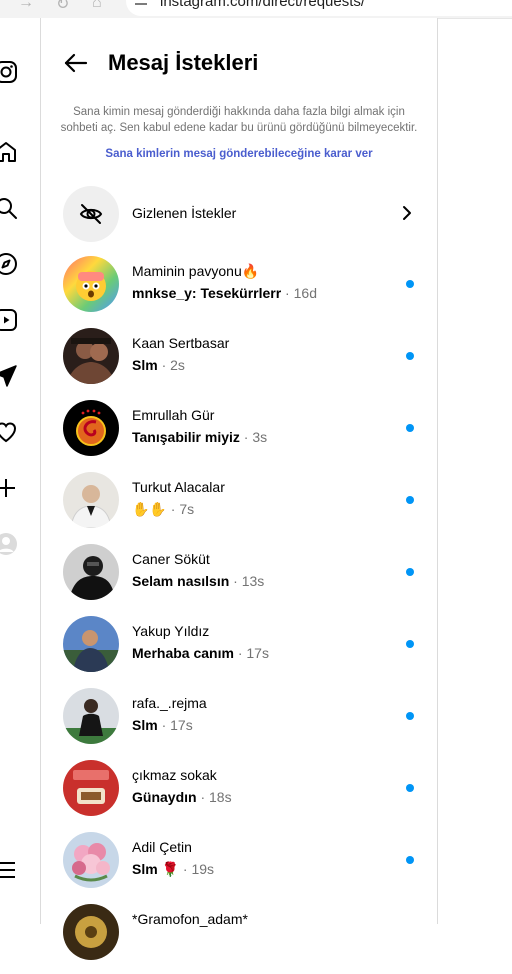 Image resolution: width=512 pixels, height=974 pixels. I want to click on request-time: 2s, so click(177, 365).